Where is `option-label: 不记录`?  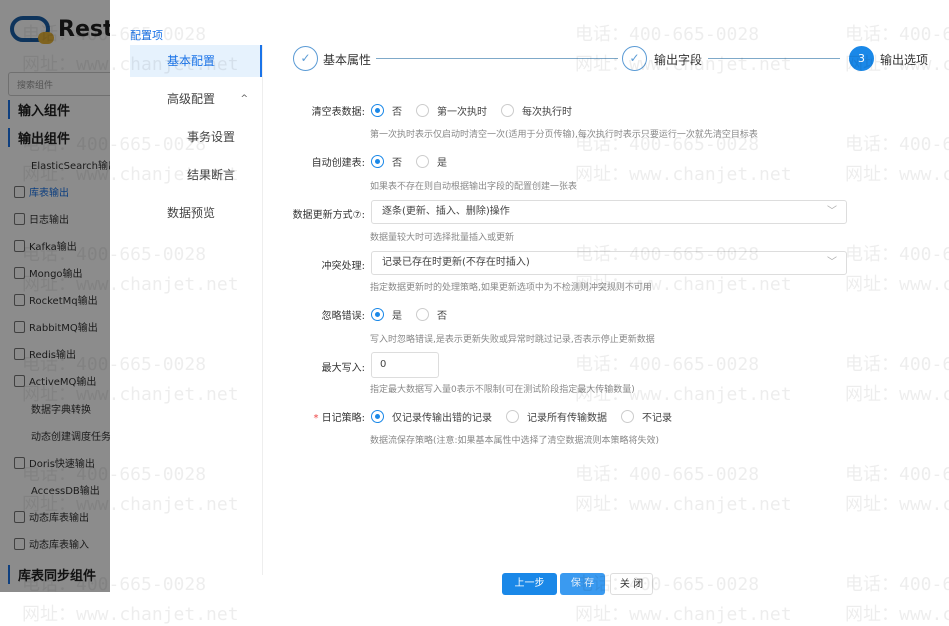
option-label: 不记录 is located at coordinates (657, 418).